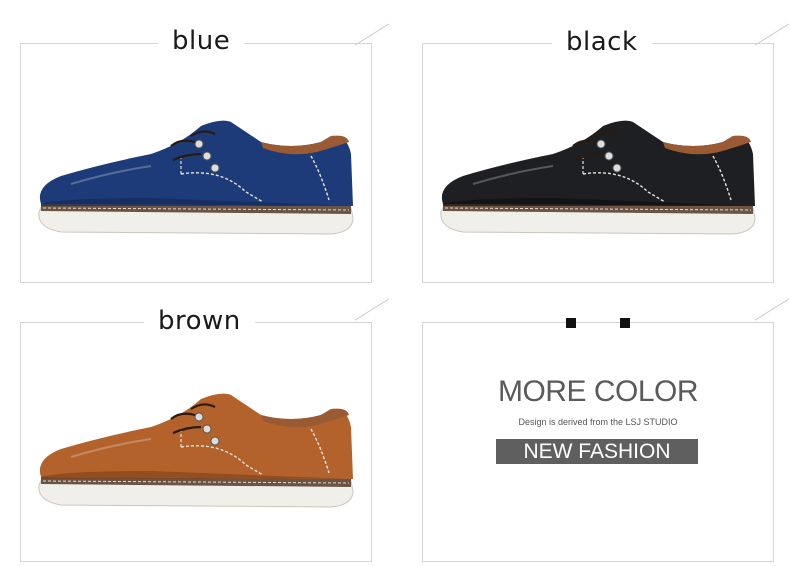 This screenshot has width=790, height=566. Describe the element at coordinates (602, 42) in the screenshot. I see `panel-title-black: black` at that location.